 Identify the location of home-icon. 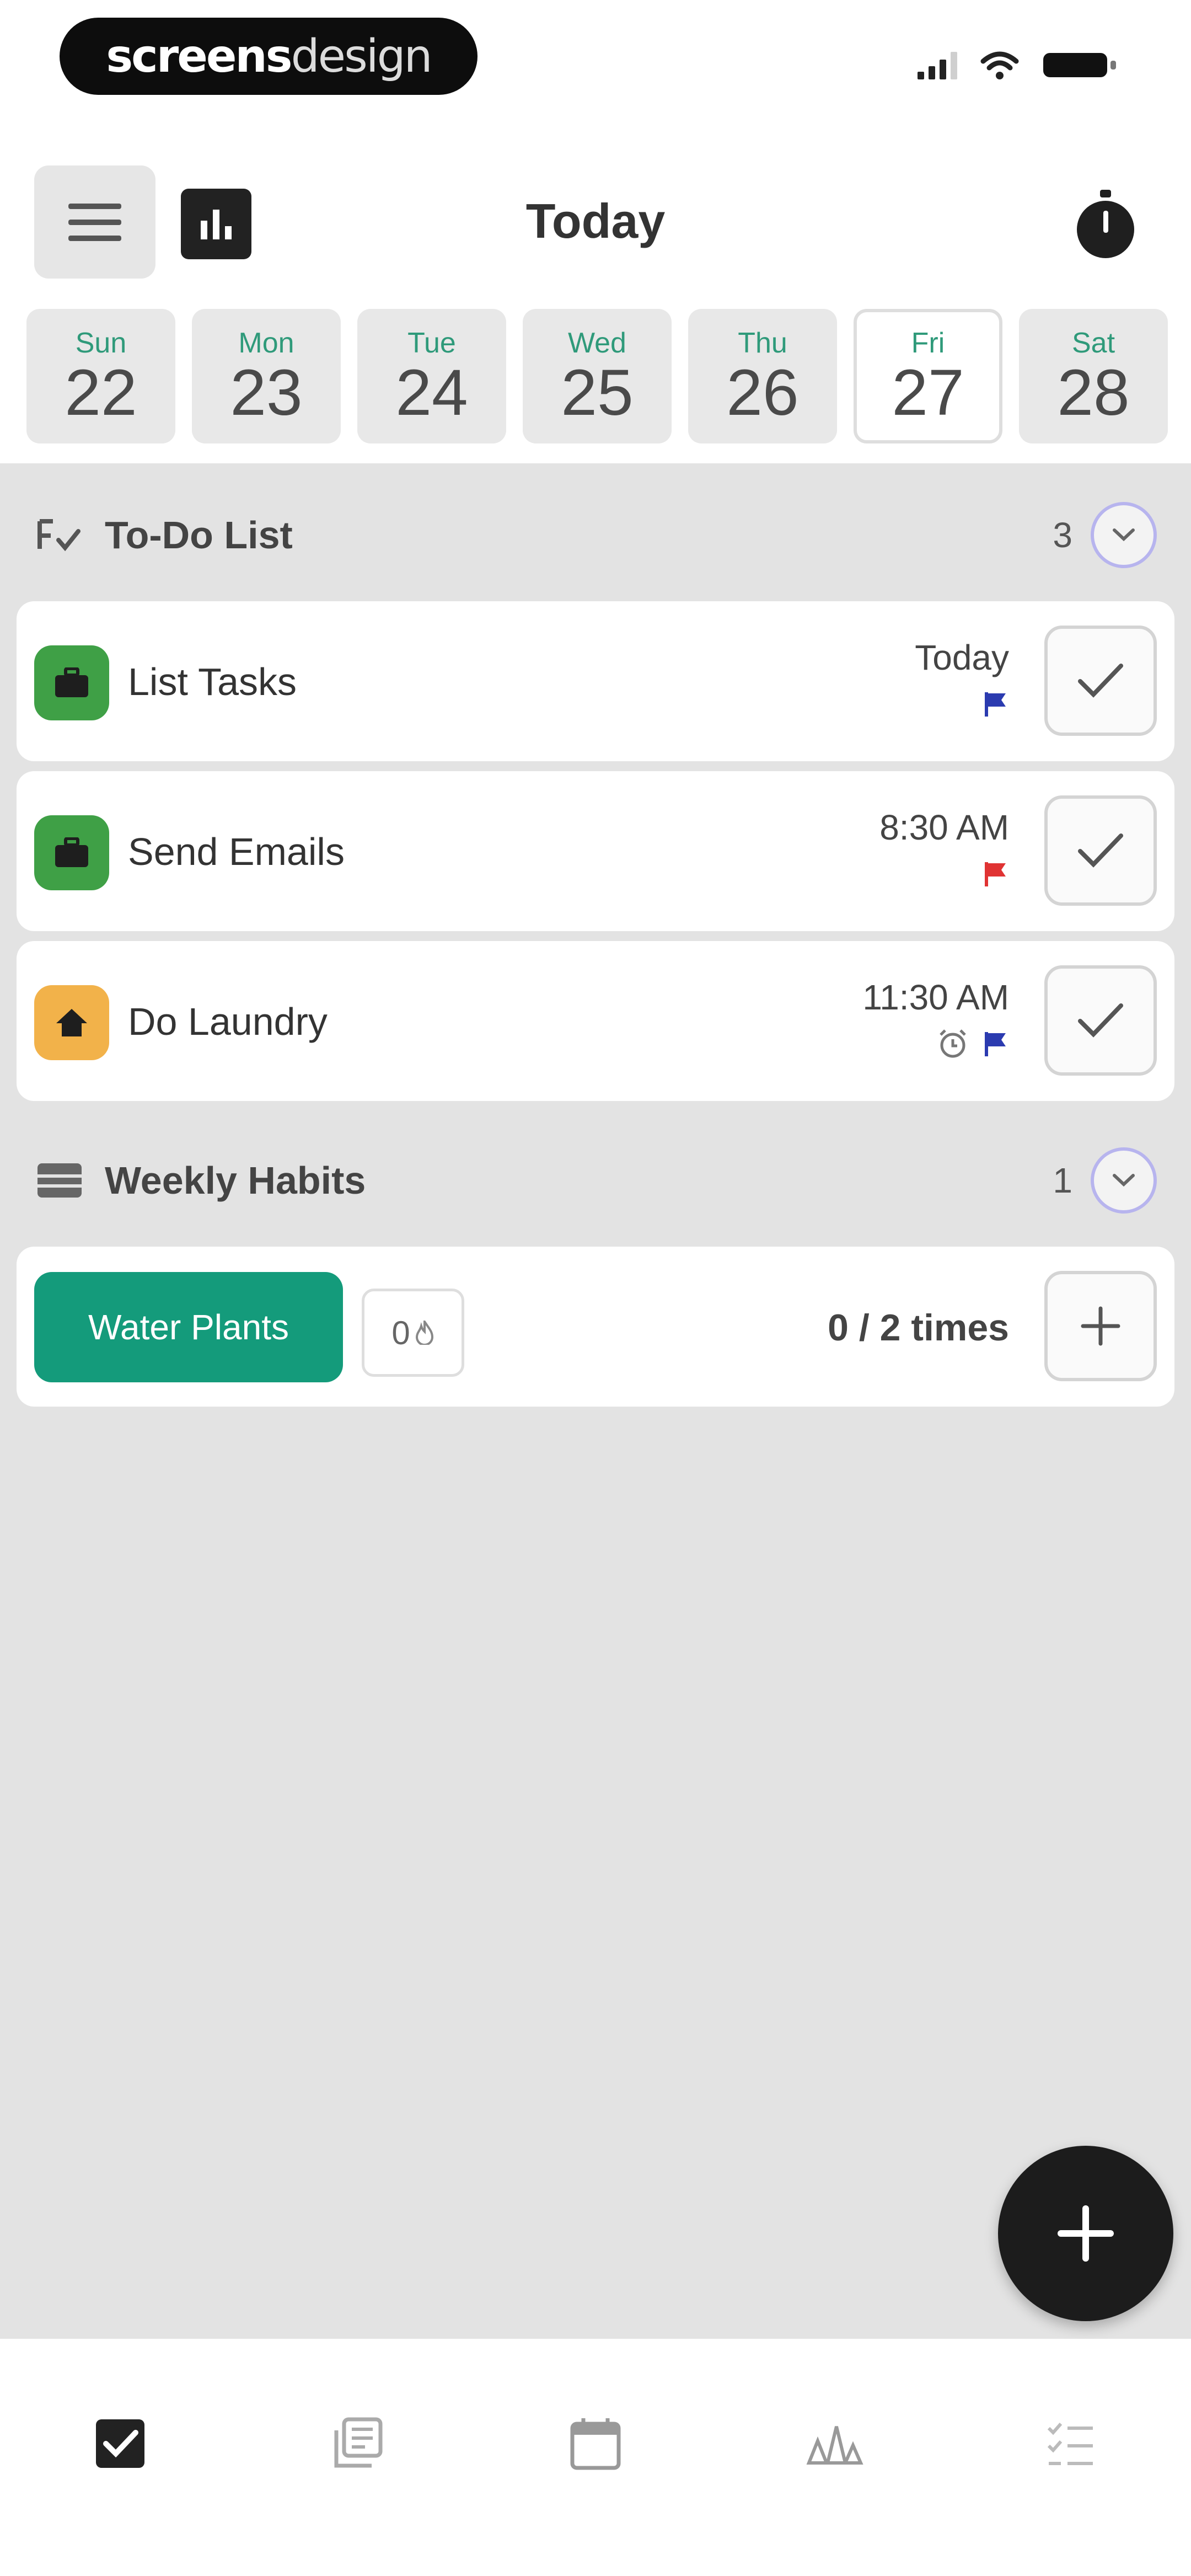
(71, 1022).